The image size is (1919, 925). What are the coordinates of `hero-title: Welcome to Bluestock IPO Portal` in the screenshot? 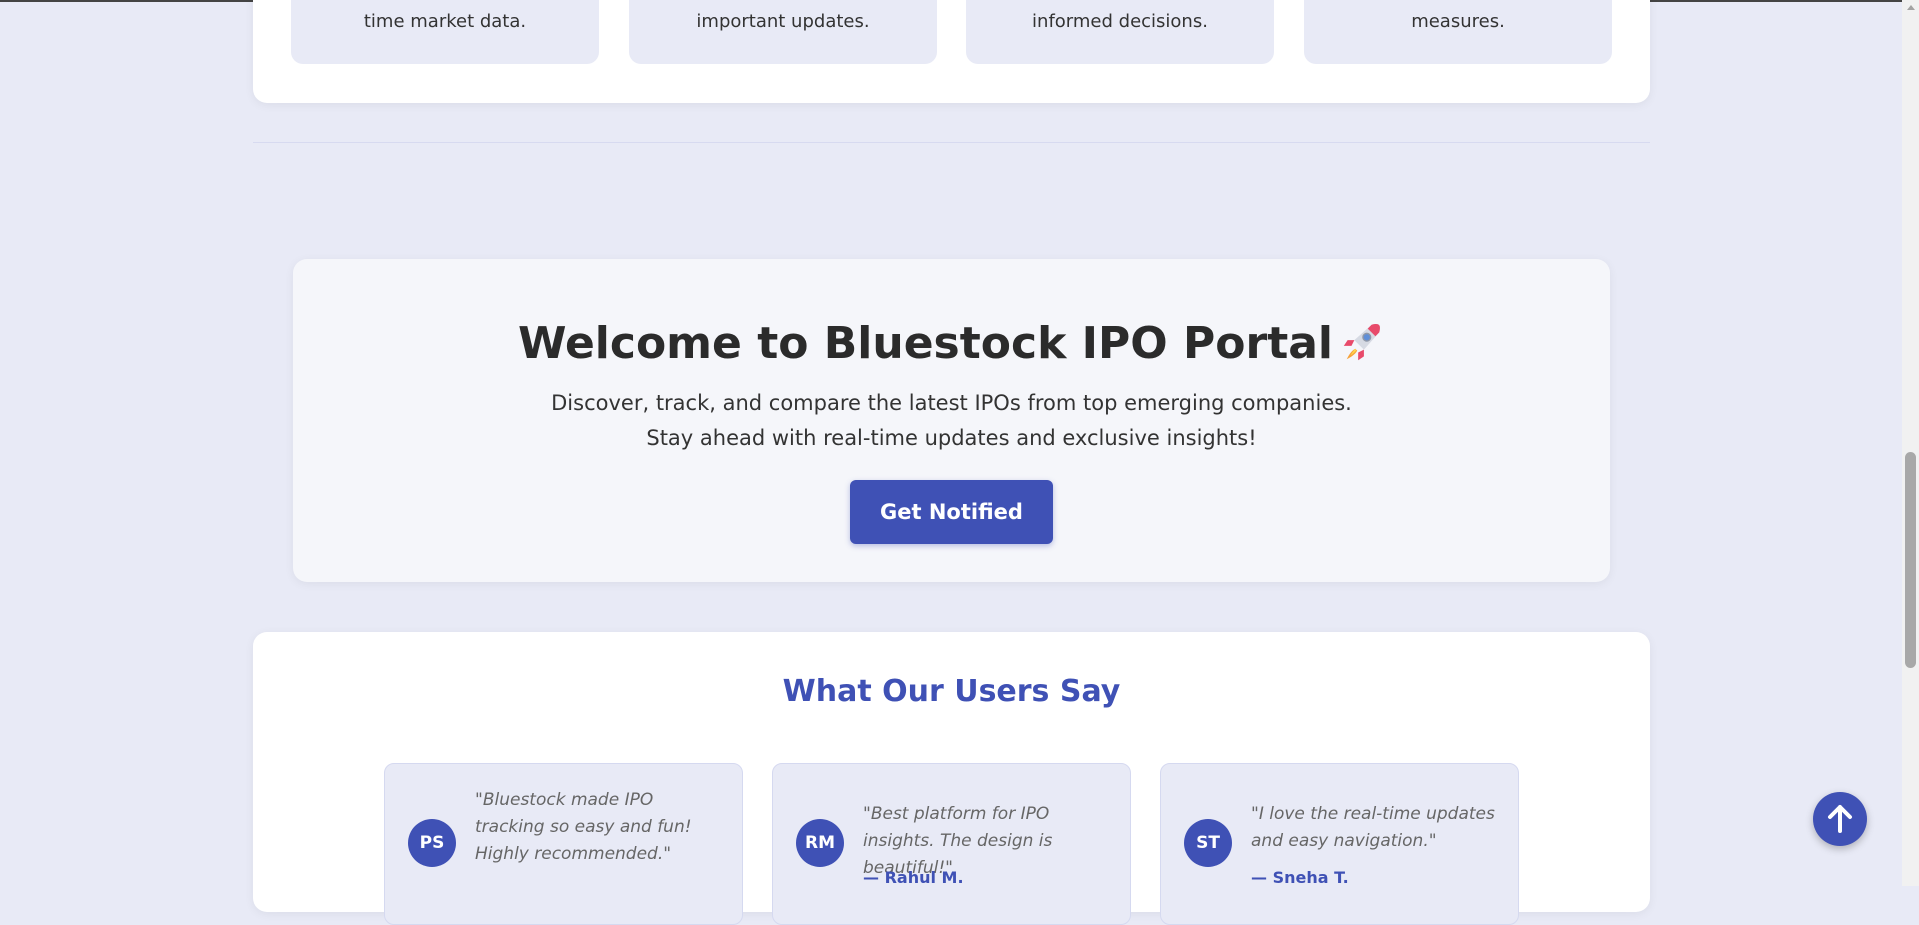 It's located at (951, 343).